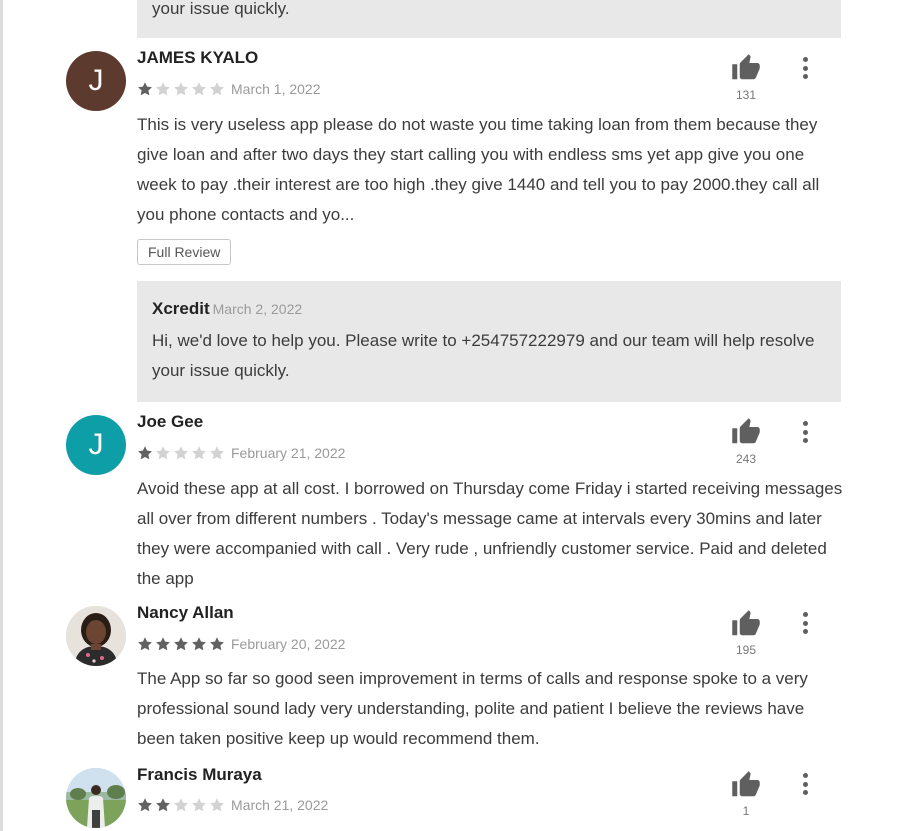 This screenshot has height=831, width=903. Describe the element at coordinates (184, 252) in the screenshot. I see `full-review-button: Full Review` at that location.